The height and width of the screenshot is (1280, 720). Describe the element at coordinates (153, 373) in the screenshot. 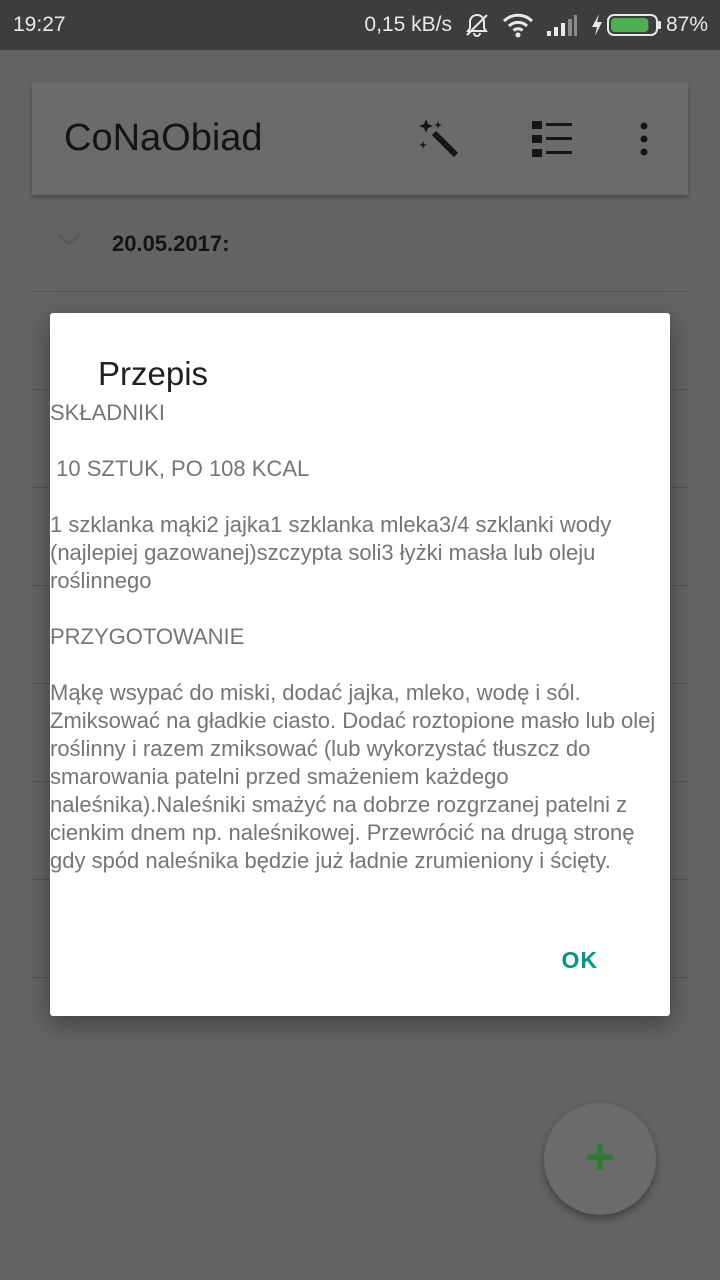

I see `dialog-title: Przepis` at that location.